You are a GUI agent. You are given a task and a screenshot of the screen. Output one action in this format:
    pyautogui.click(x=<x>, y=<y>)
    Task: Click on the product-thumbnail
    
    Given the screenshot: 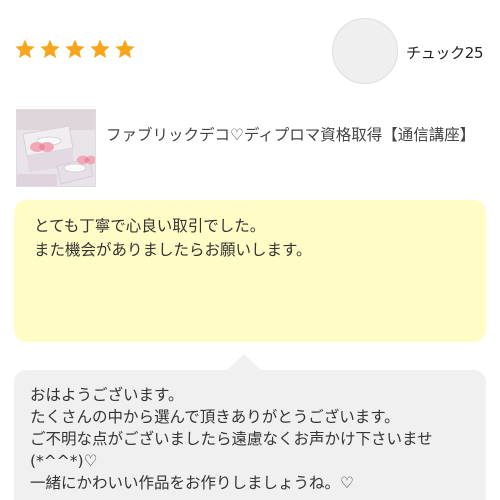 What is the action you would take?
    pyautogui.click(x=56, y=148)
    